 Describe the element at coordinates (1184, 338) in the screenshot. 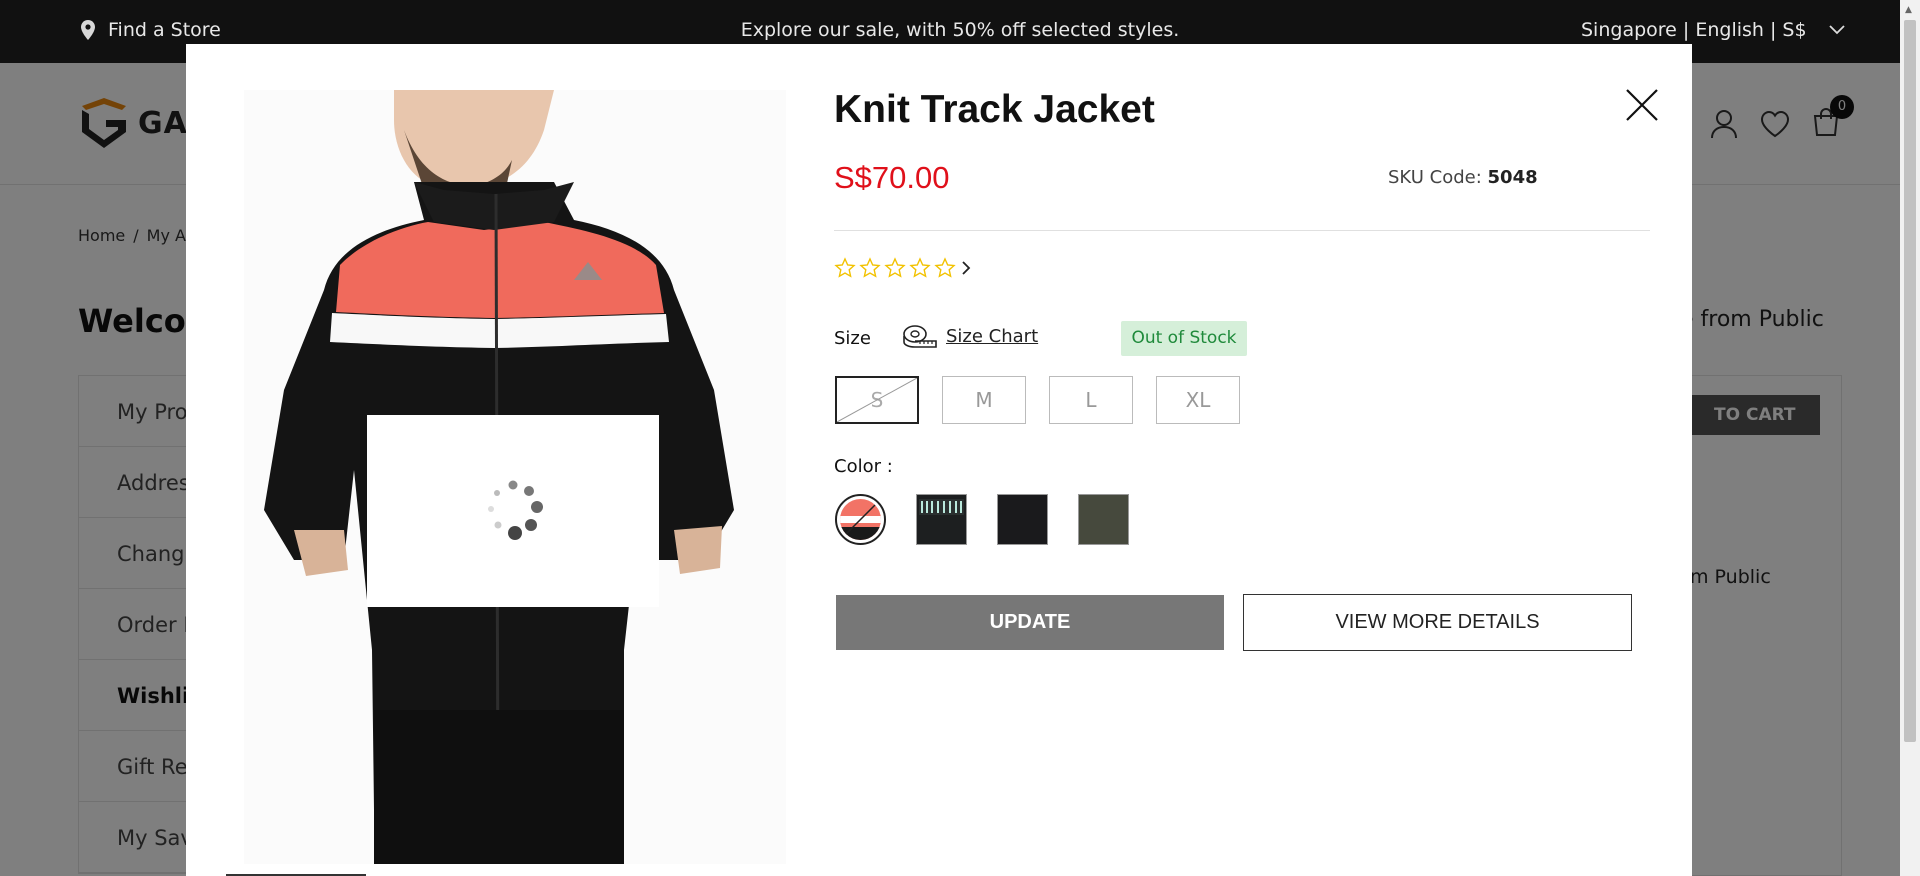

I see `stock-status-badge: Out of Stock` at that location.